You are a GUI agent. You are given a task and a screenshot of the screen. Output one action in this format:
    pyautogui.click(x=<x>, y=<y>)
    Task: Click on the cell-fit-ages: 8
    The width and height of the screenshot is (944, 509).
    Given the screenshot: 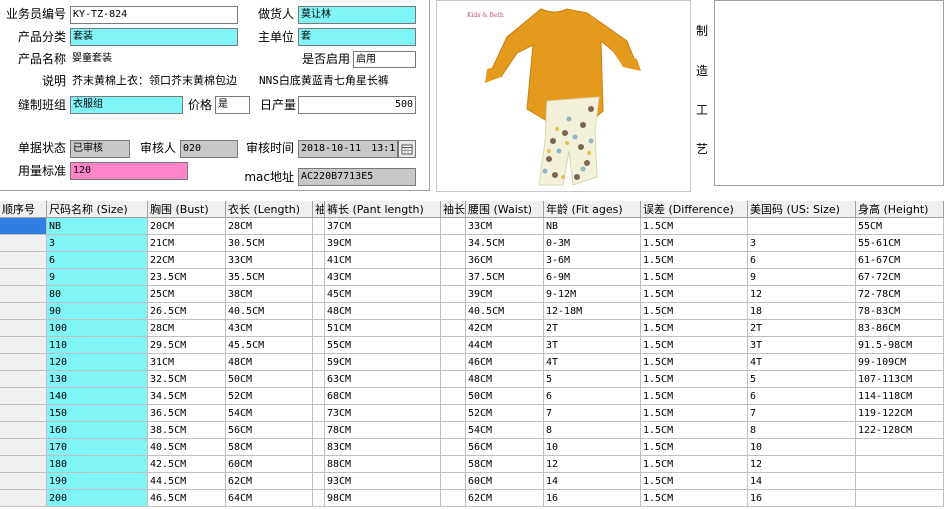 What is the action you would take?
    pyautogui.click(x=592, y=430)
    